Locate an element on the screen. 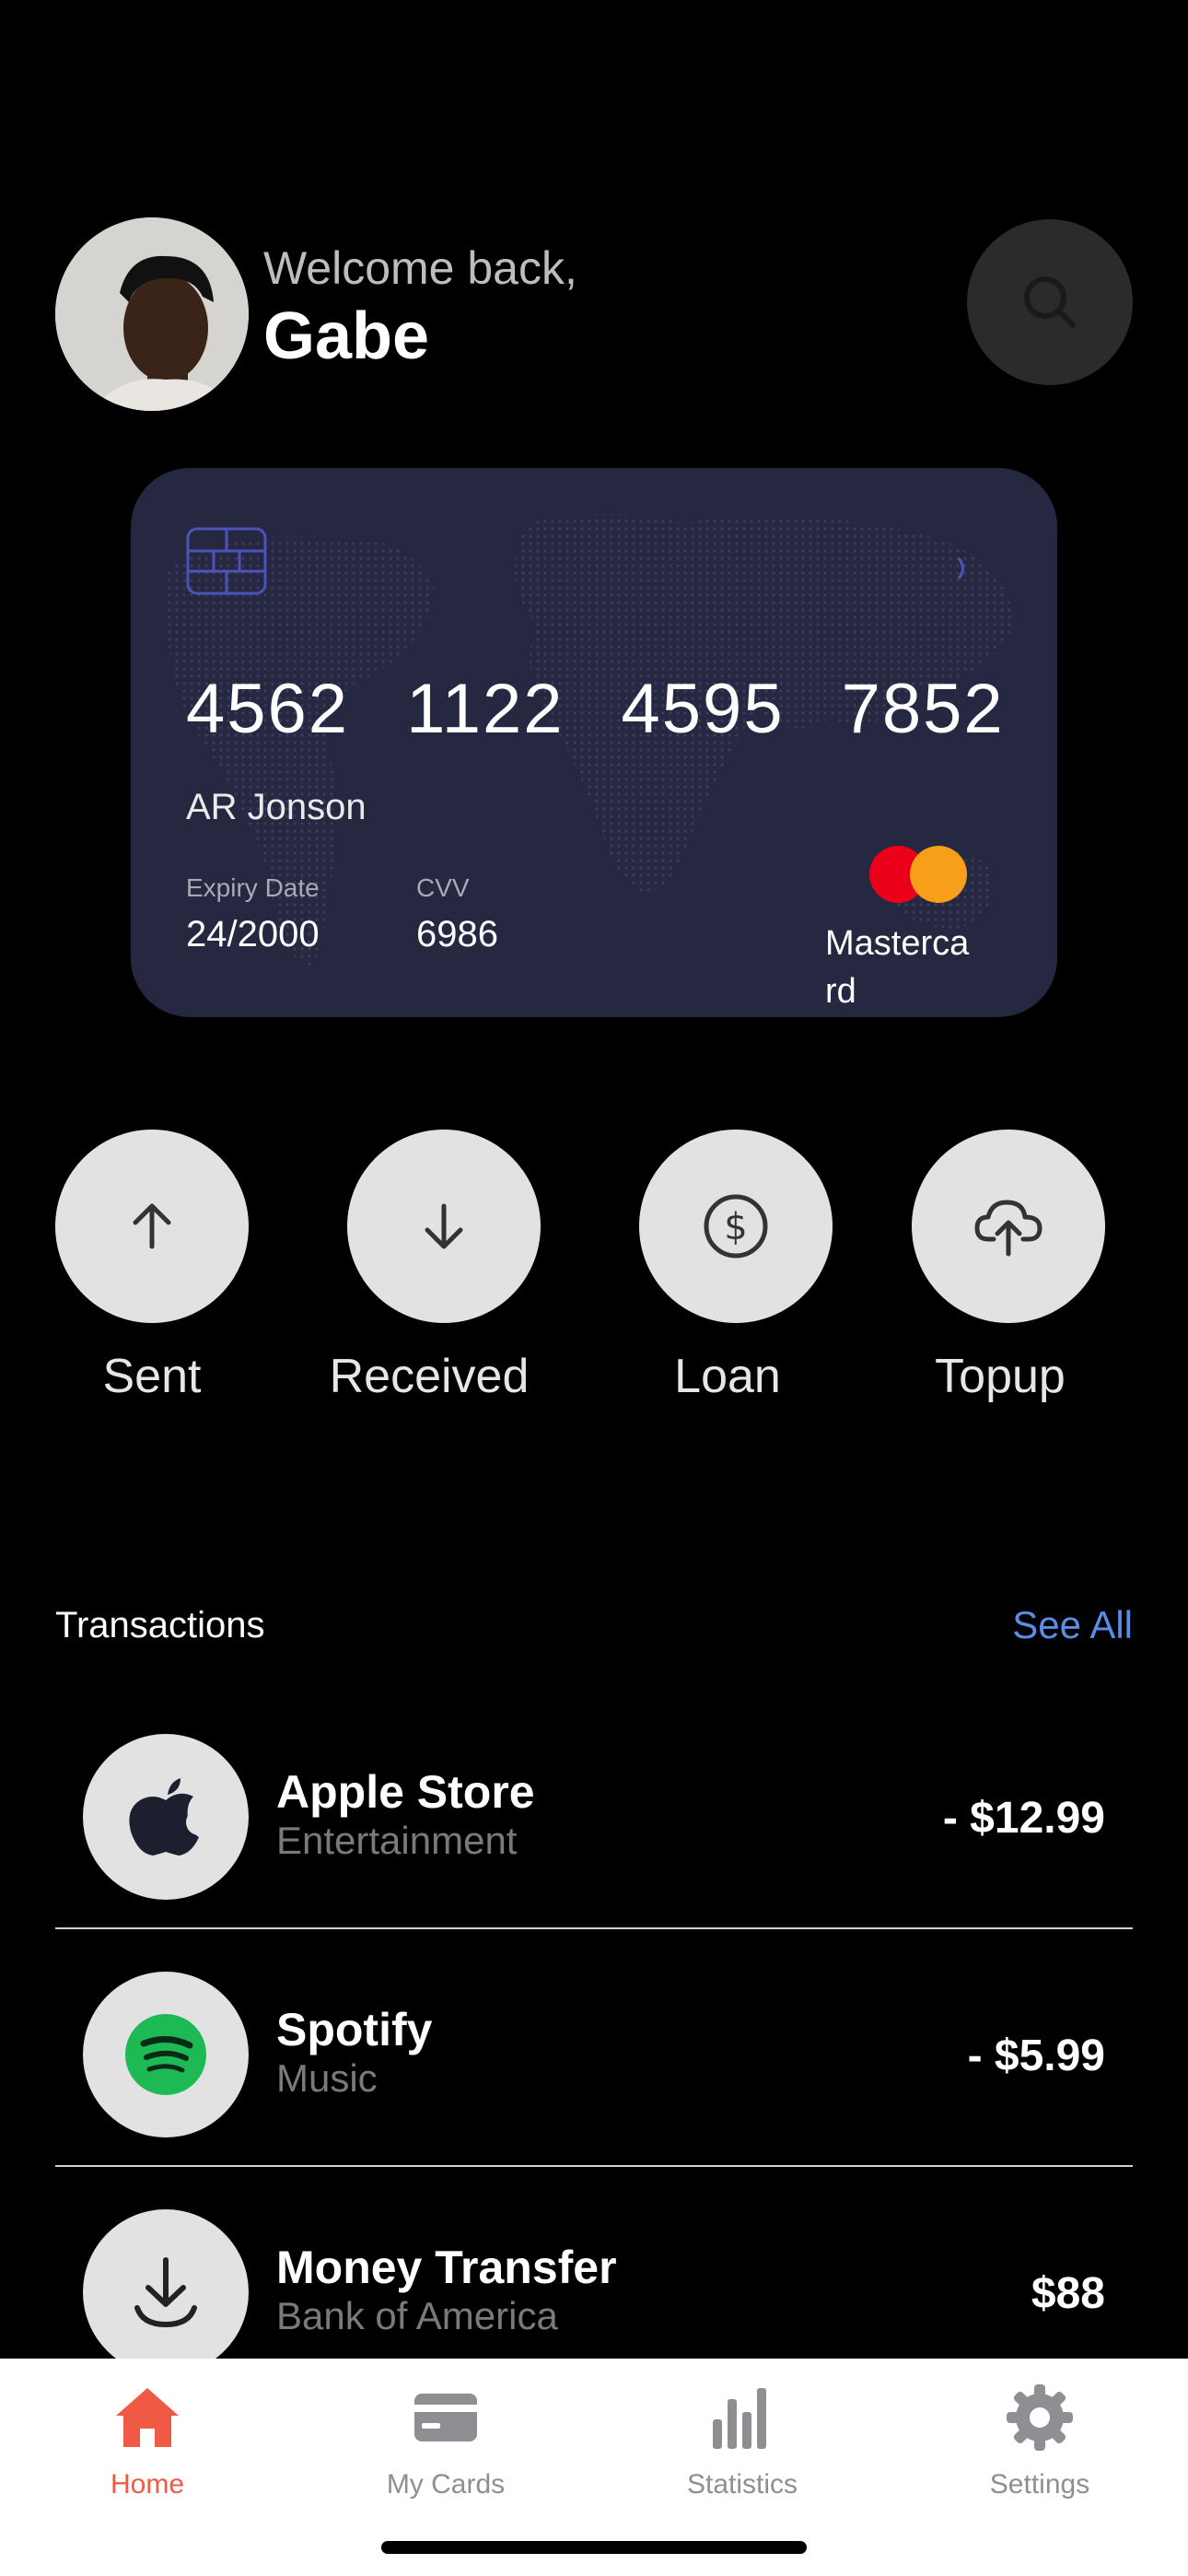  spotify-icon is located at coordinates (165, 2054).